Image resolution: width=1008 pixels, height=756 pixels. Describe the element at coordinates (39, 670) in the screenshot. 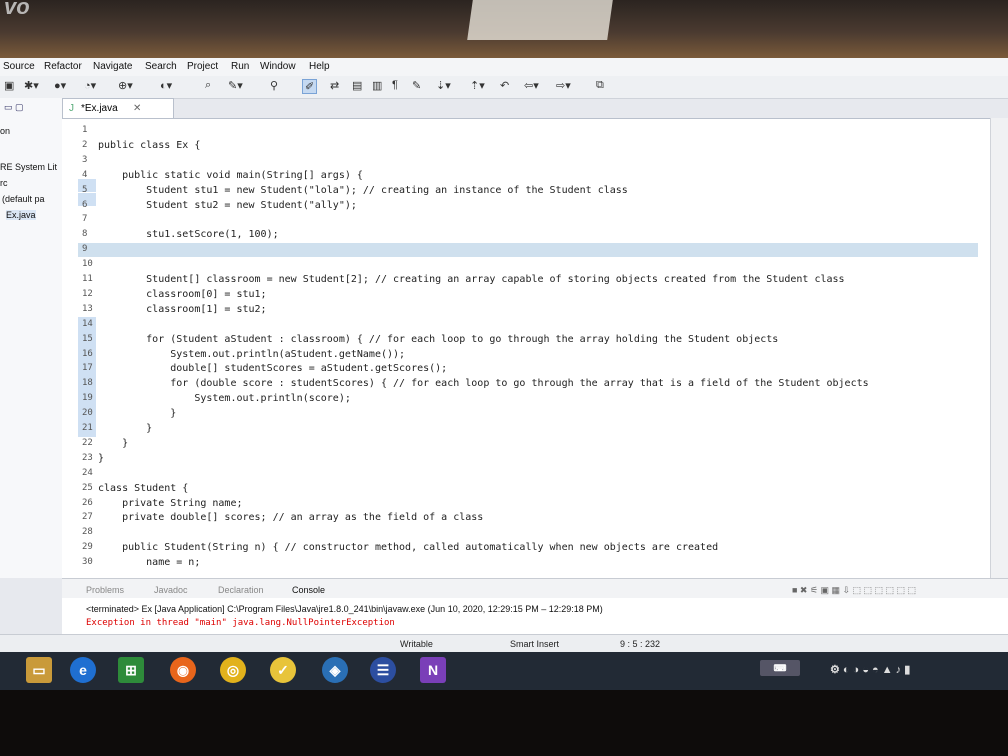

I see `file-explorer-icon: ▭` at that location.